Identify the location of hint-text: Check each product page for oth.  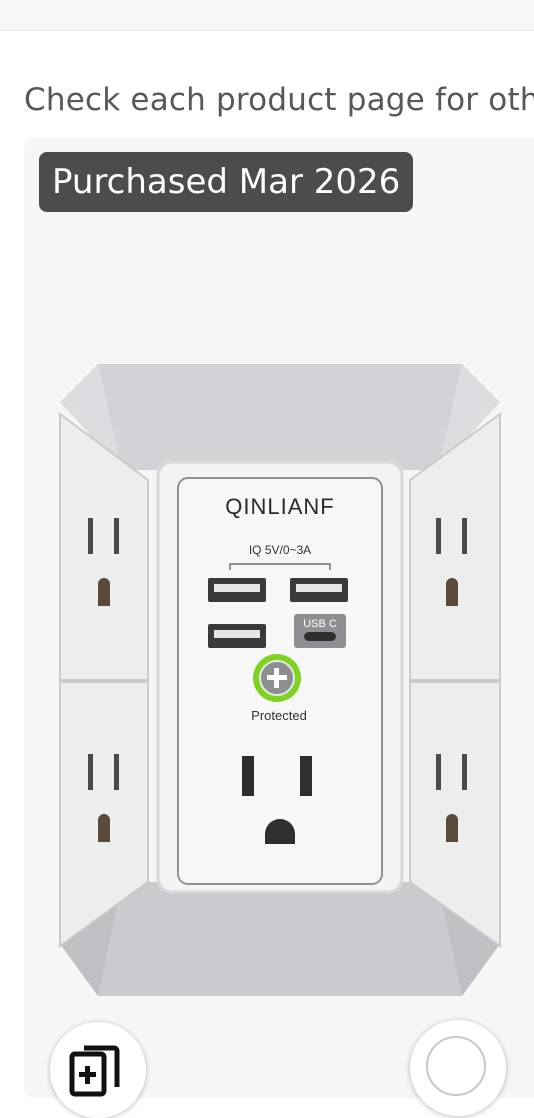
(279, 100).